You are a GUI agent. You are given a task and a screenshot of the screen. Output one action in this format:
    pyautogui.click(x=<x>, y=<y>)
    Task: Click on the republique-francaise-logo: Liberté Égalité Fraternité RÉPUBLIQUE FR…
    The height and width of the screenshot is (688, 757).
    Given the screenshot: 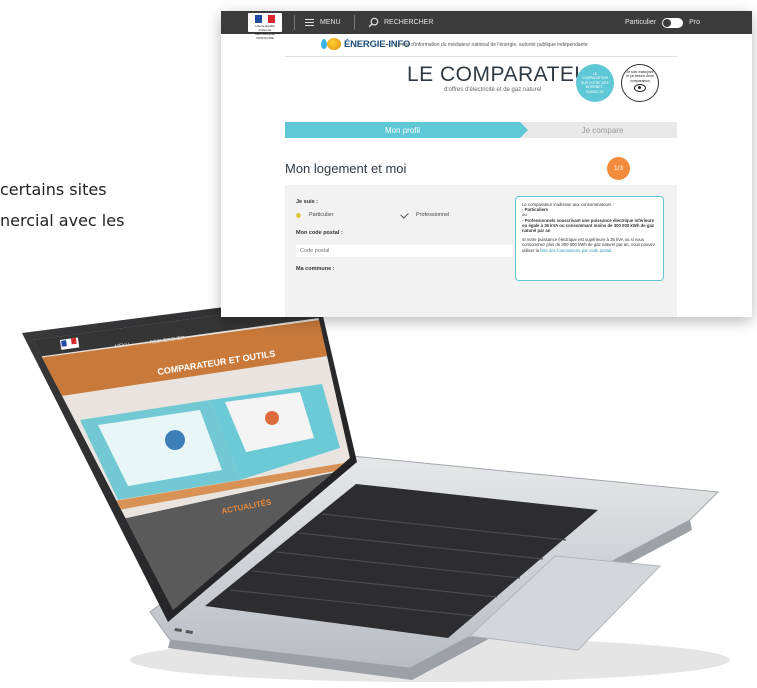 What is the action you would take?
    pyautogui.click(x=265, y=26)
    